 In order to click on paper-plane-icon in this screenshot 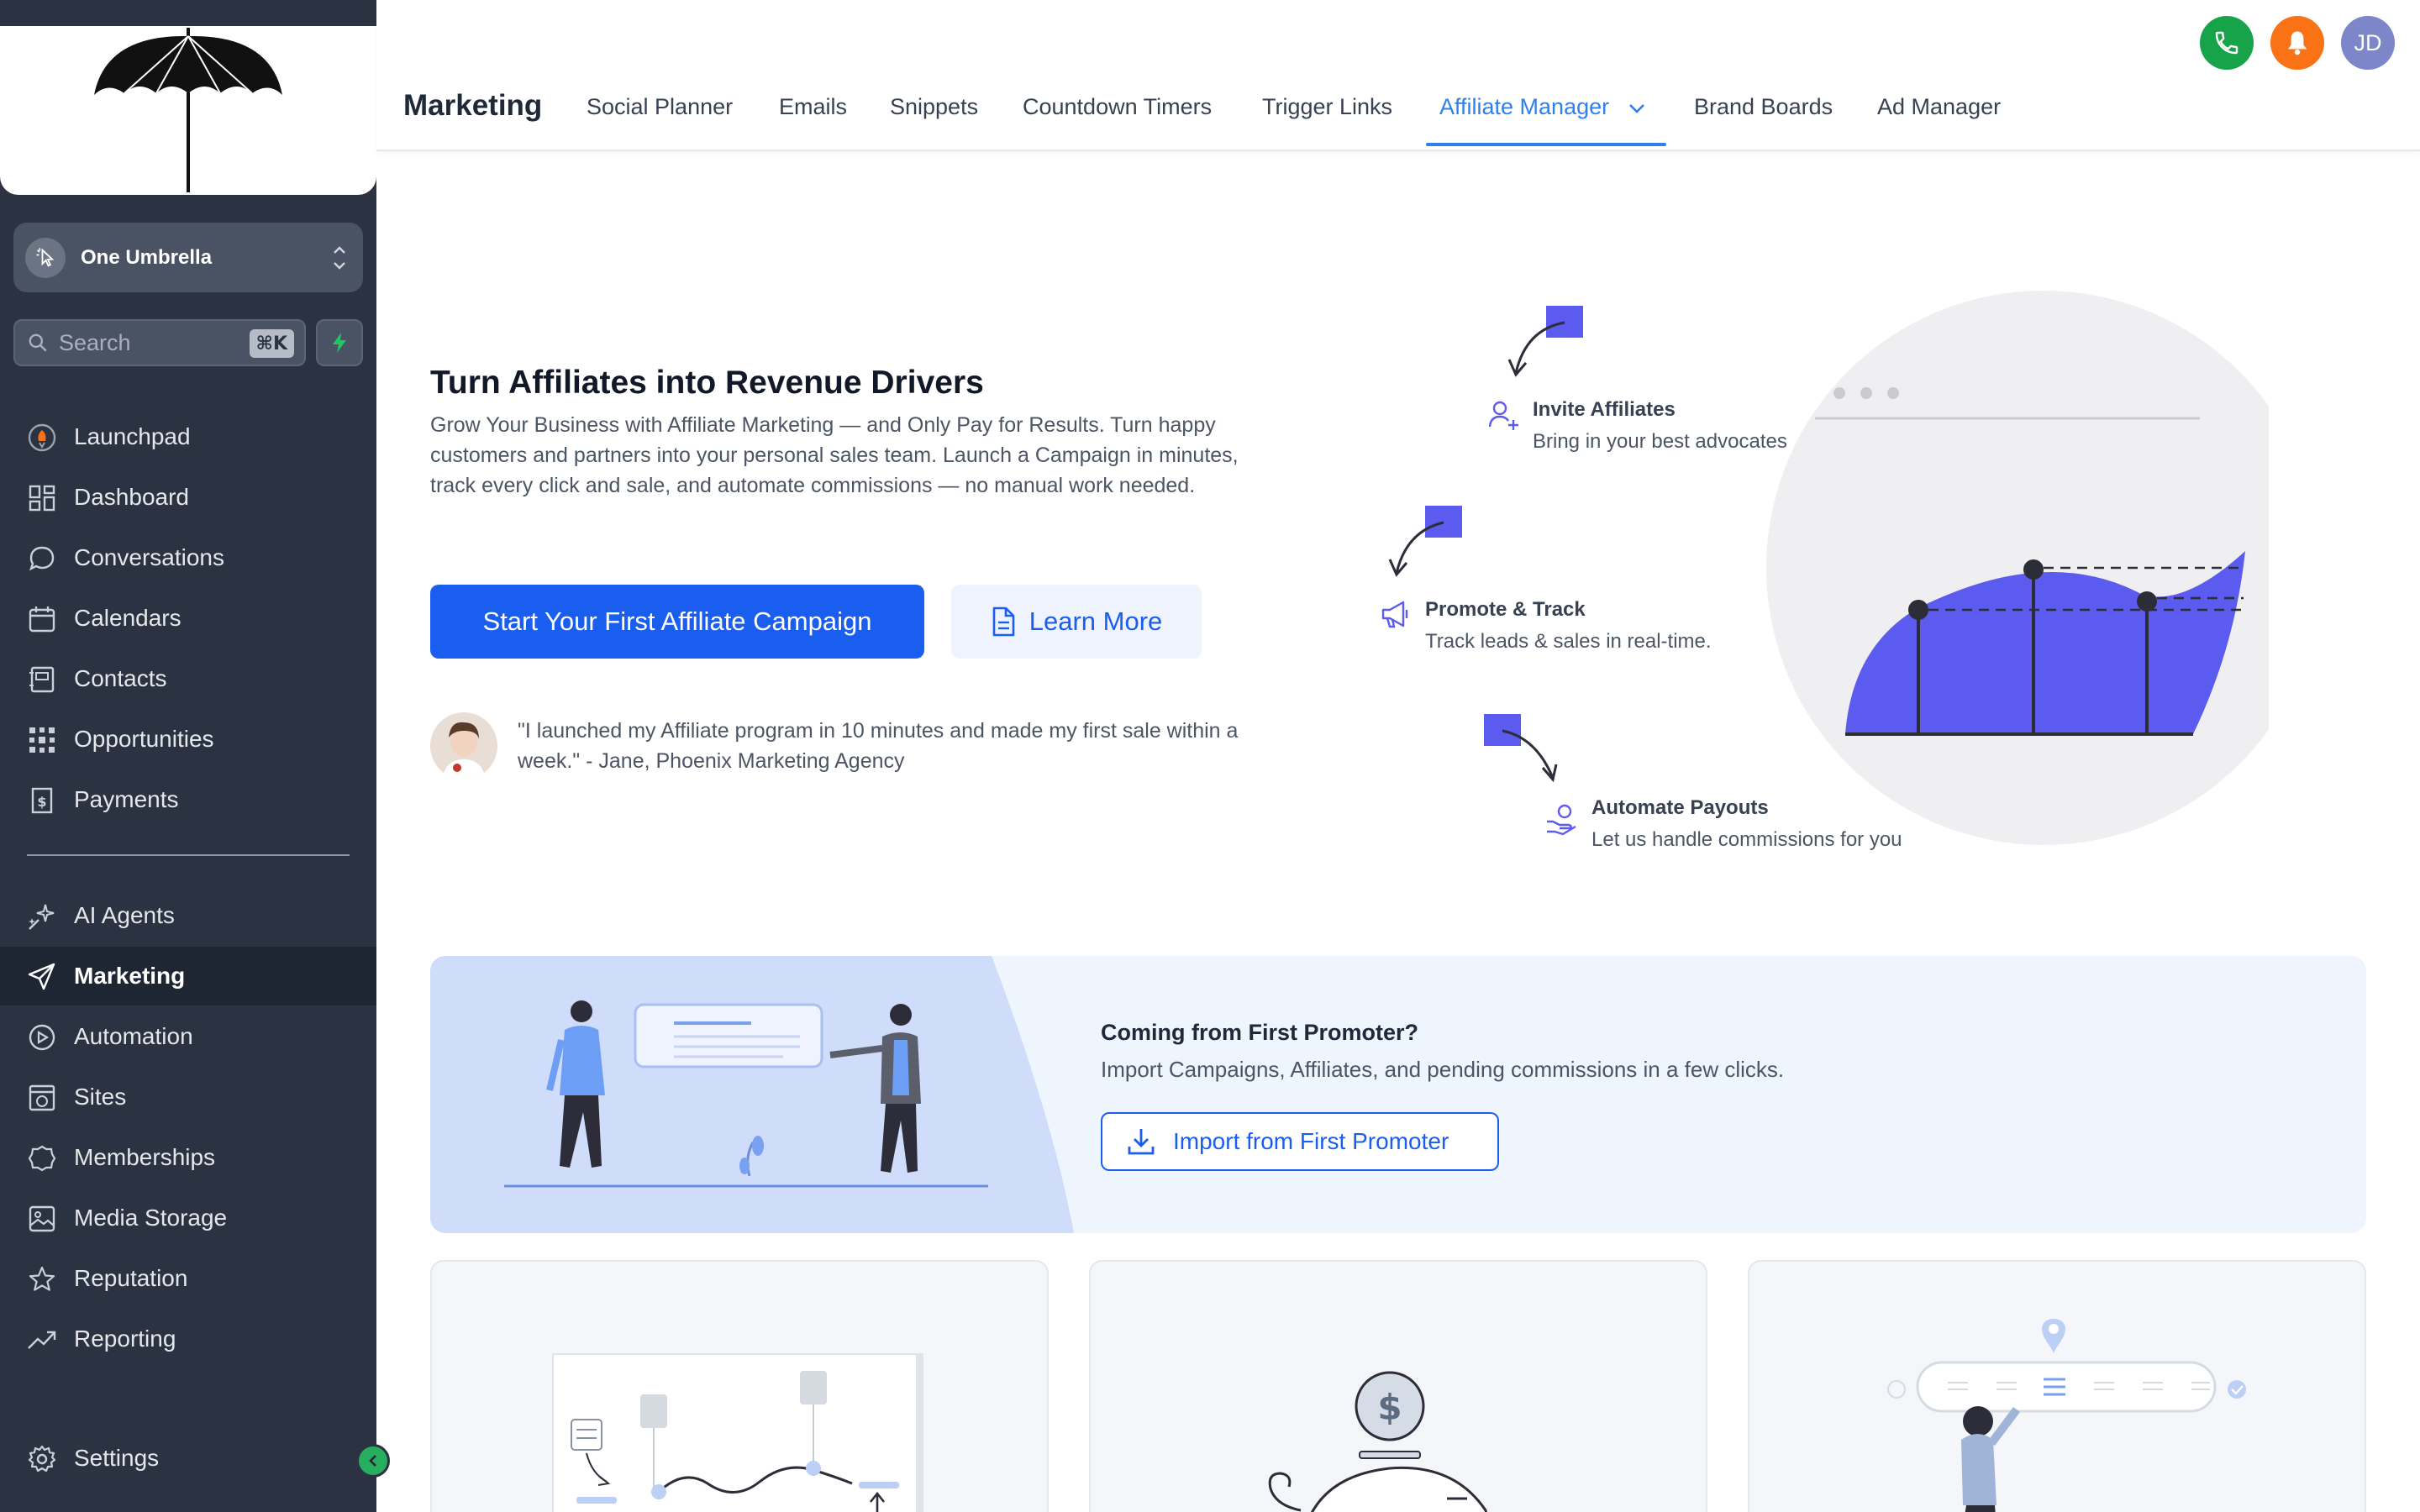, I will do `click(42, 977)`.